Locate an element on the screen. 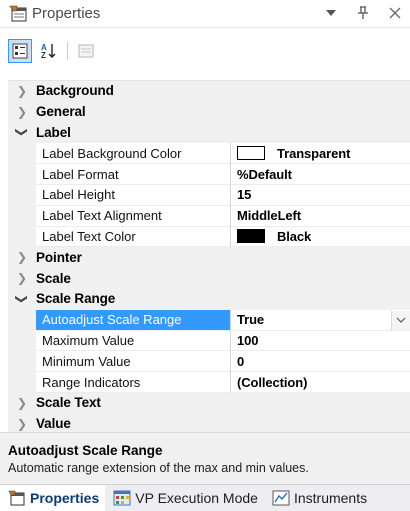 The width and height of the screenshot is (410, 511). category-scale-range: ❯ Scale Range is located at coordinates (209, 299).